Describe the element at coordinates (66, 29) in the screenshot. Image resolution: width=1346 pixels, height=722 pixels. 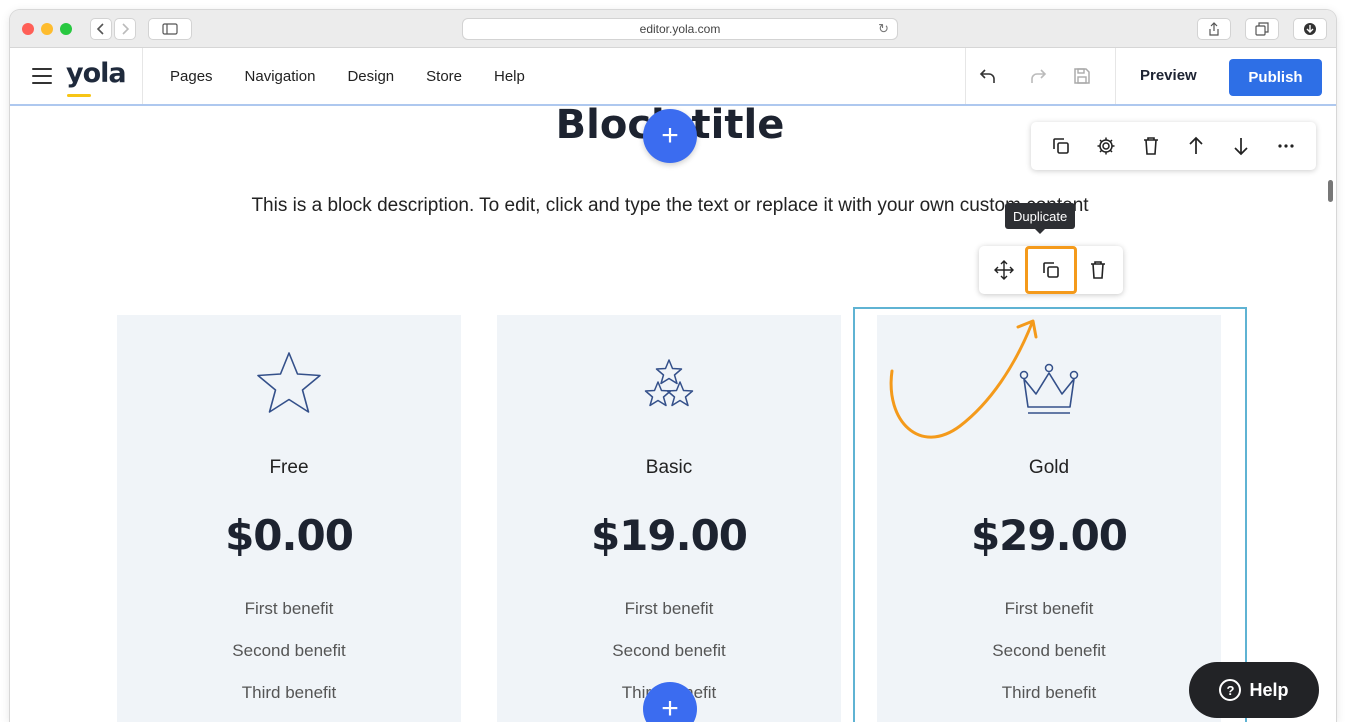
I see `maximize-window-button` at that location.